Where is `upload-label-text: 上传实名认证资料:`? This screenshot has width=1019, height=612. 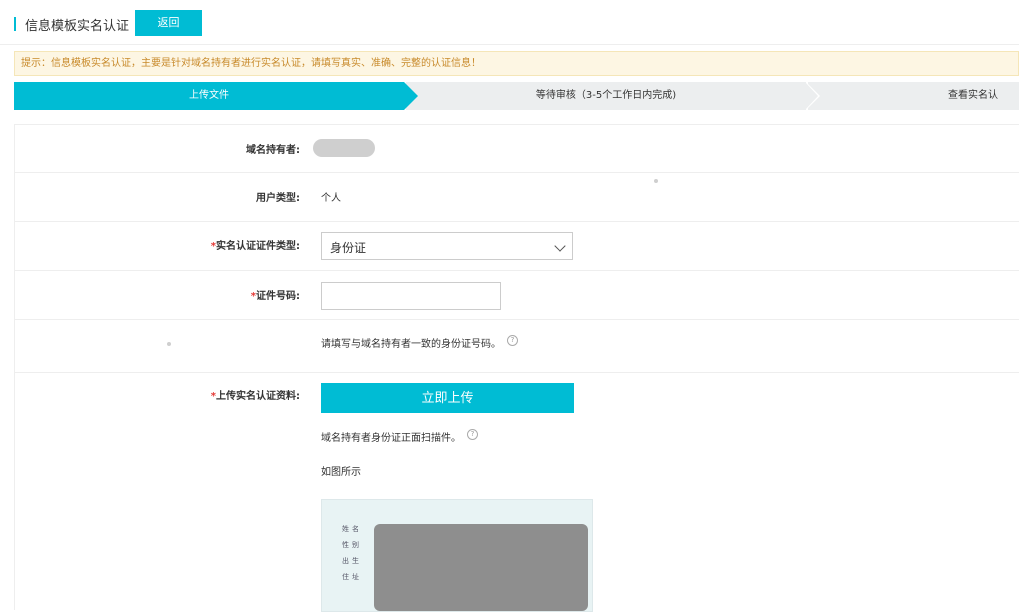
upload-label-text: 上传实名认证资料: is located at coordinates (258, 396).